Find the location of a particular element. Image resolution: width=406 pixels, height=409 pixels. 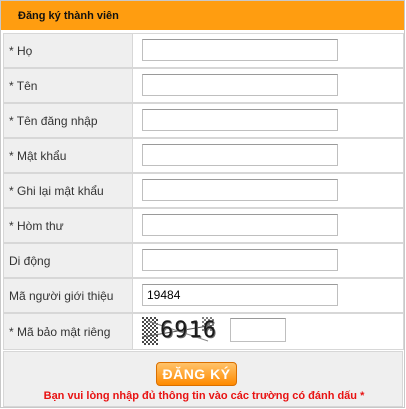

captcha-image: 6916 is located at coordinates (179, 331).